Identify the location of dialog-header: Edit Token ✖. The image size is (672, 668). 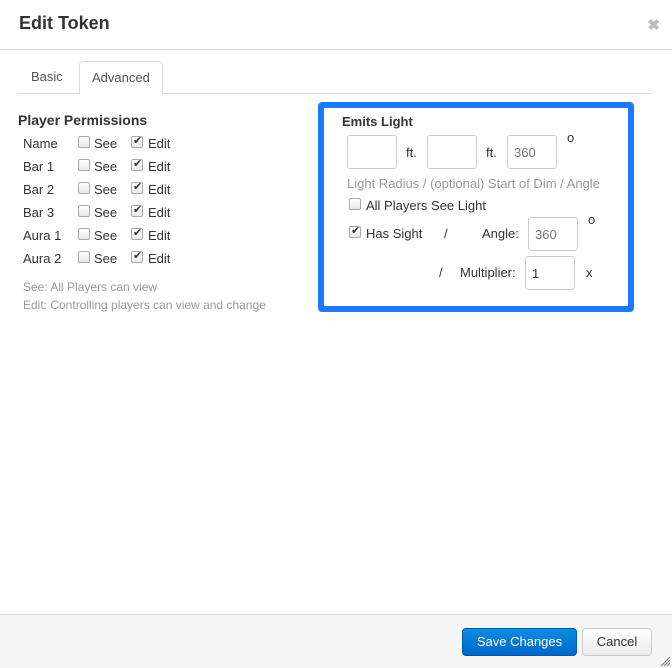
(336, 25).